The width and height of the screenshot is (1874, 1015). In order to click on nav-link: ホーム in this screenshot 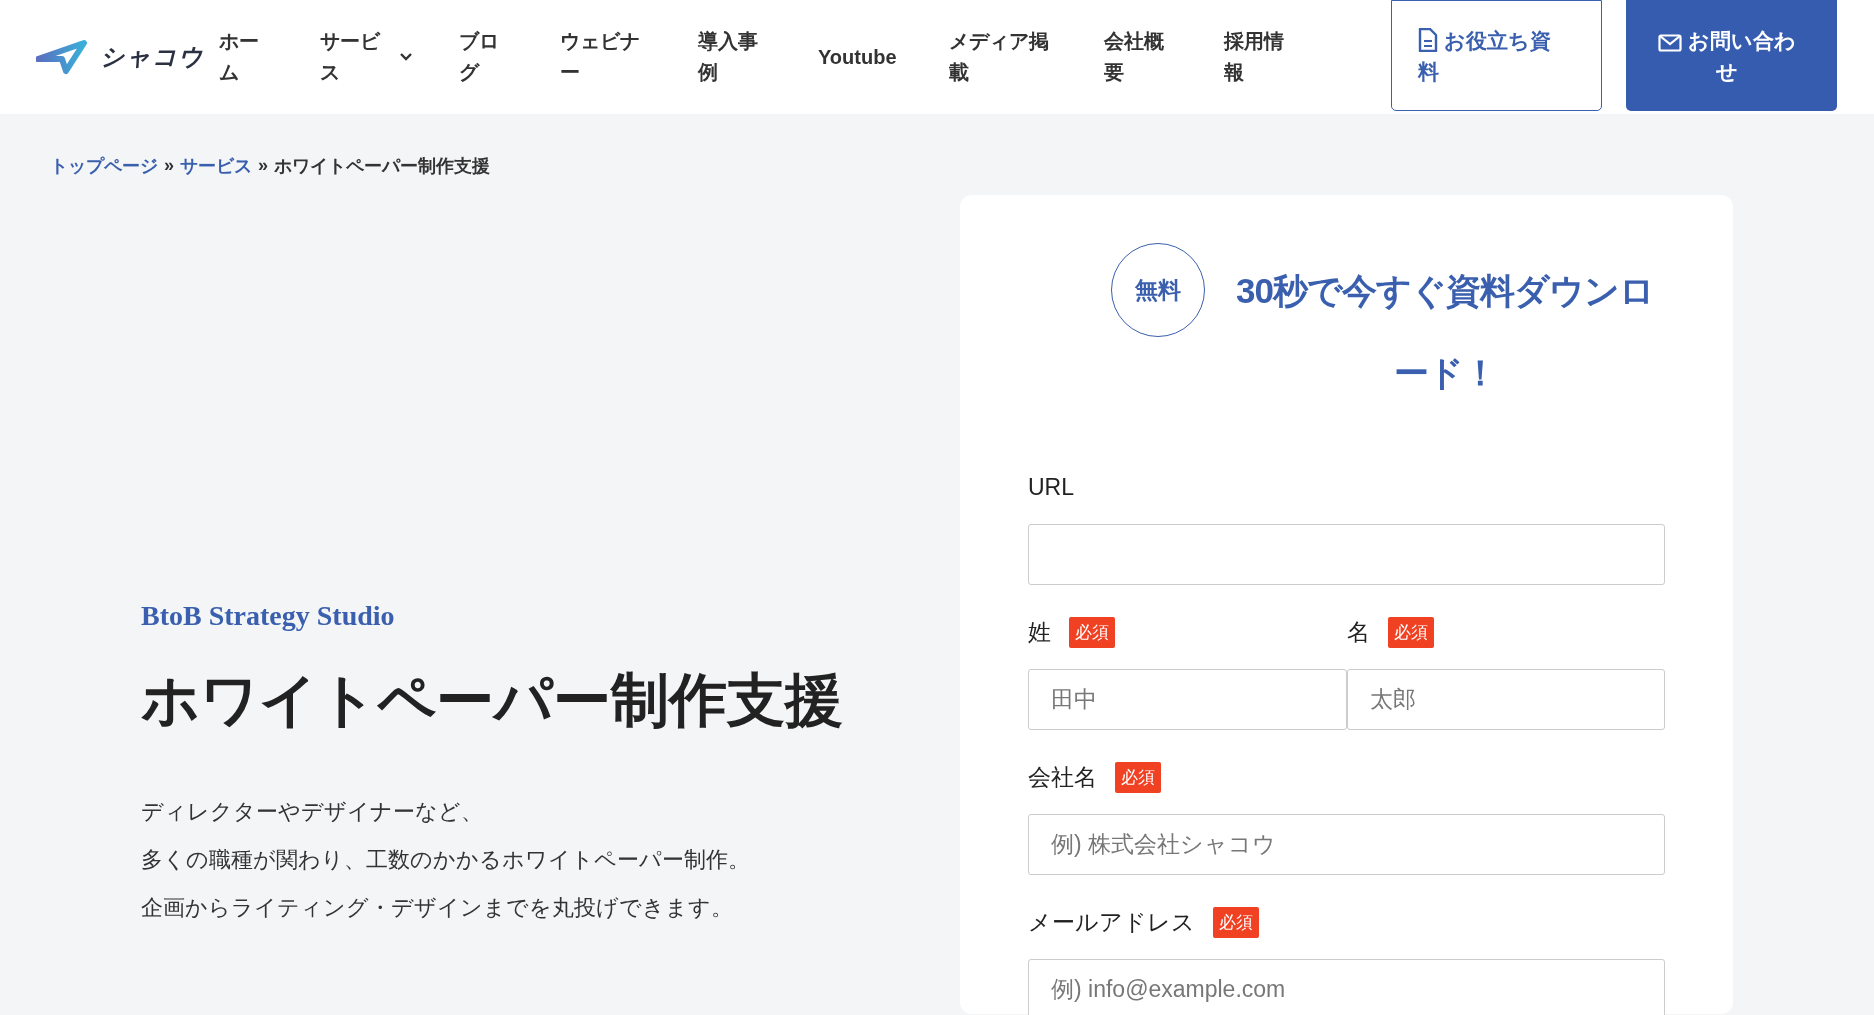, I will do `click(240, 57)`.